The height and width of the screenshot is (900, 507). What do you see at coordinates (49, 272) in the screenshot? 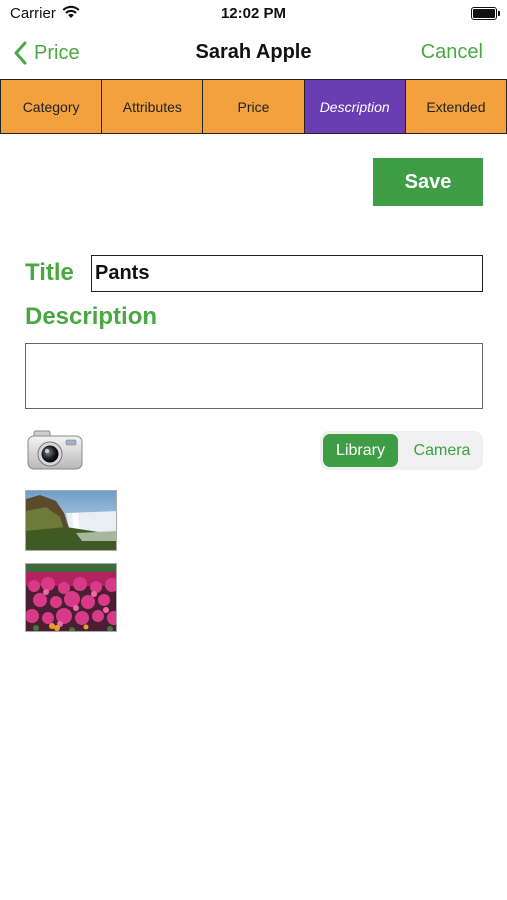
I see `title-label: Title` at bounding box center [49, 272].